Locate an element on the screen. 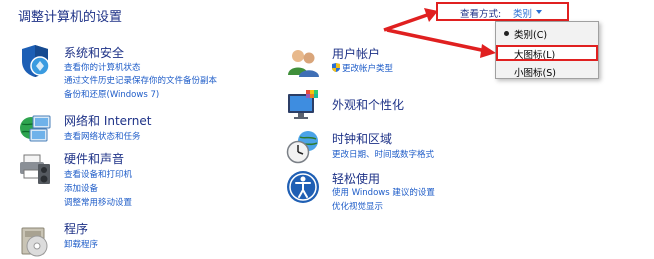  category-appearance-personalization: 外观和个性化 is located at coordinates (416, 106).